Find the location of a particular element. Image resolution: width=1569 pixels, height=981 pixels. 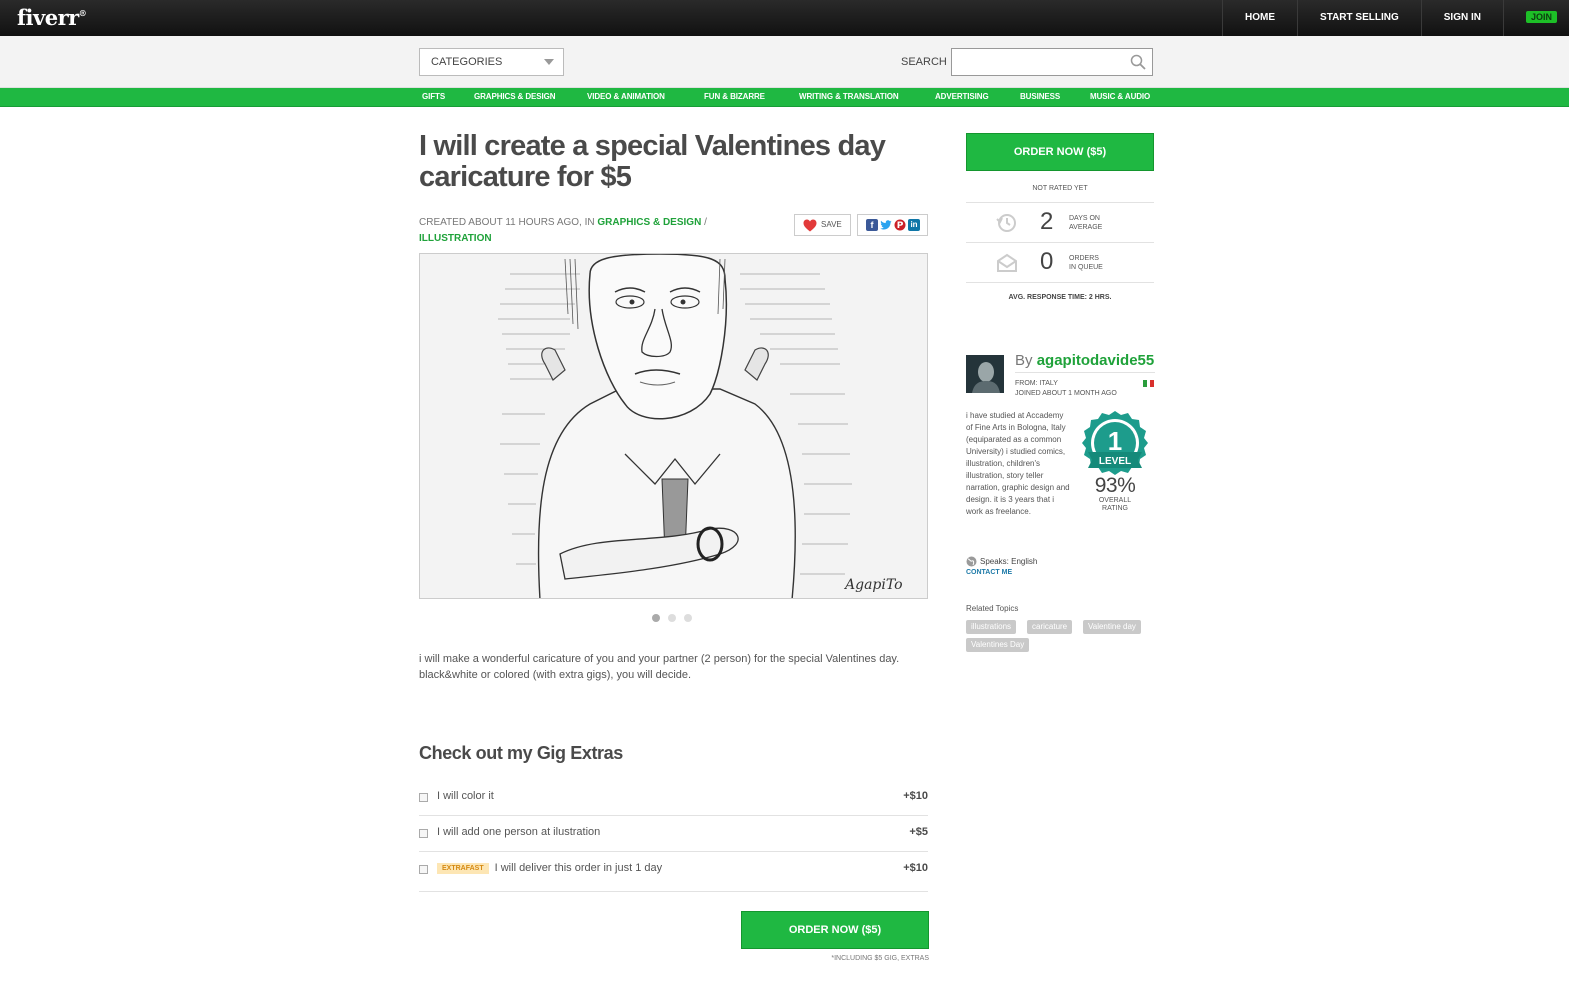

related-tag: Valentines Day is located at coordinates (998, 645).